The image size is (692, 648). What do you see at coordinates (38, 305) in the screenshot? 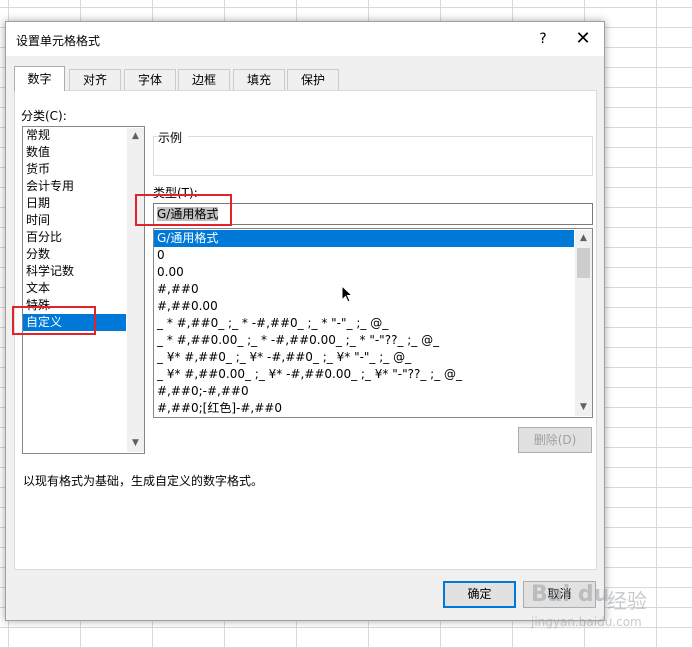
I see `category-item-special: 特殊` at bounding box center [38, 305].